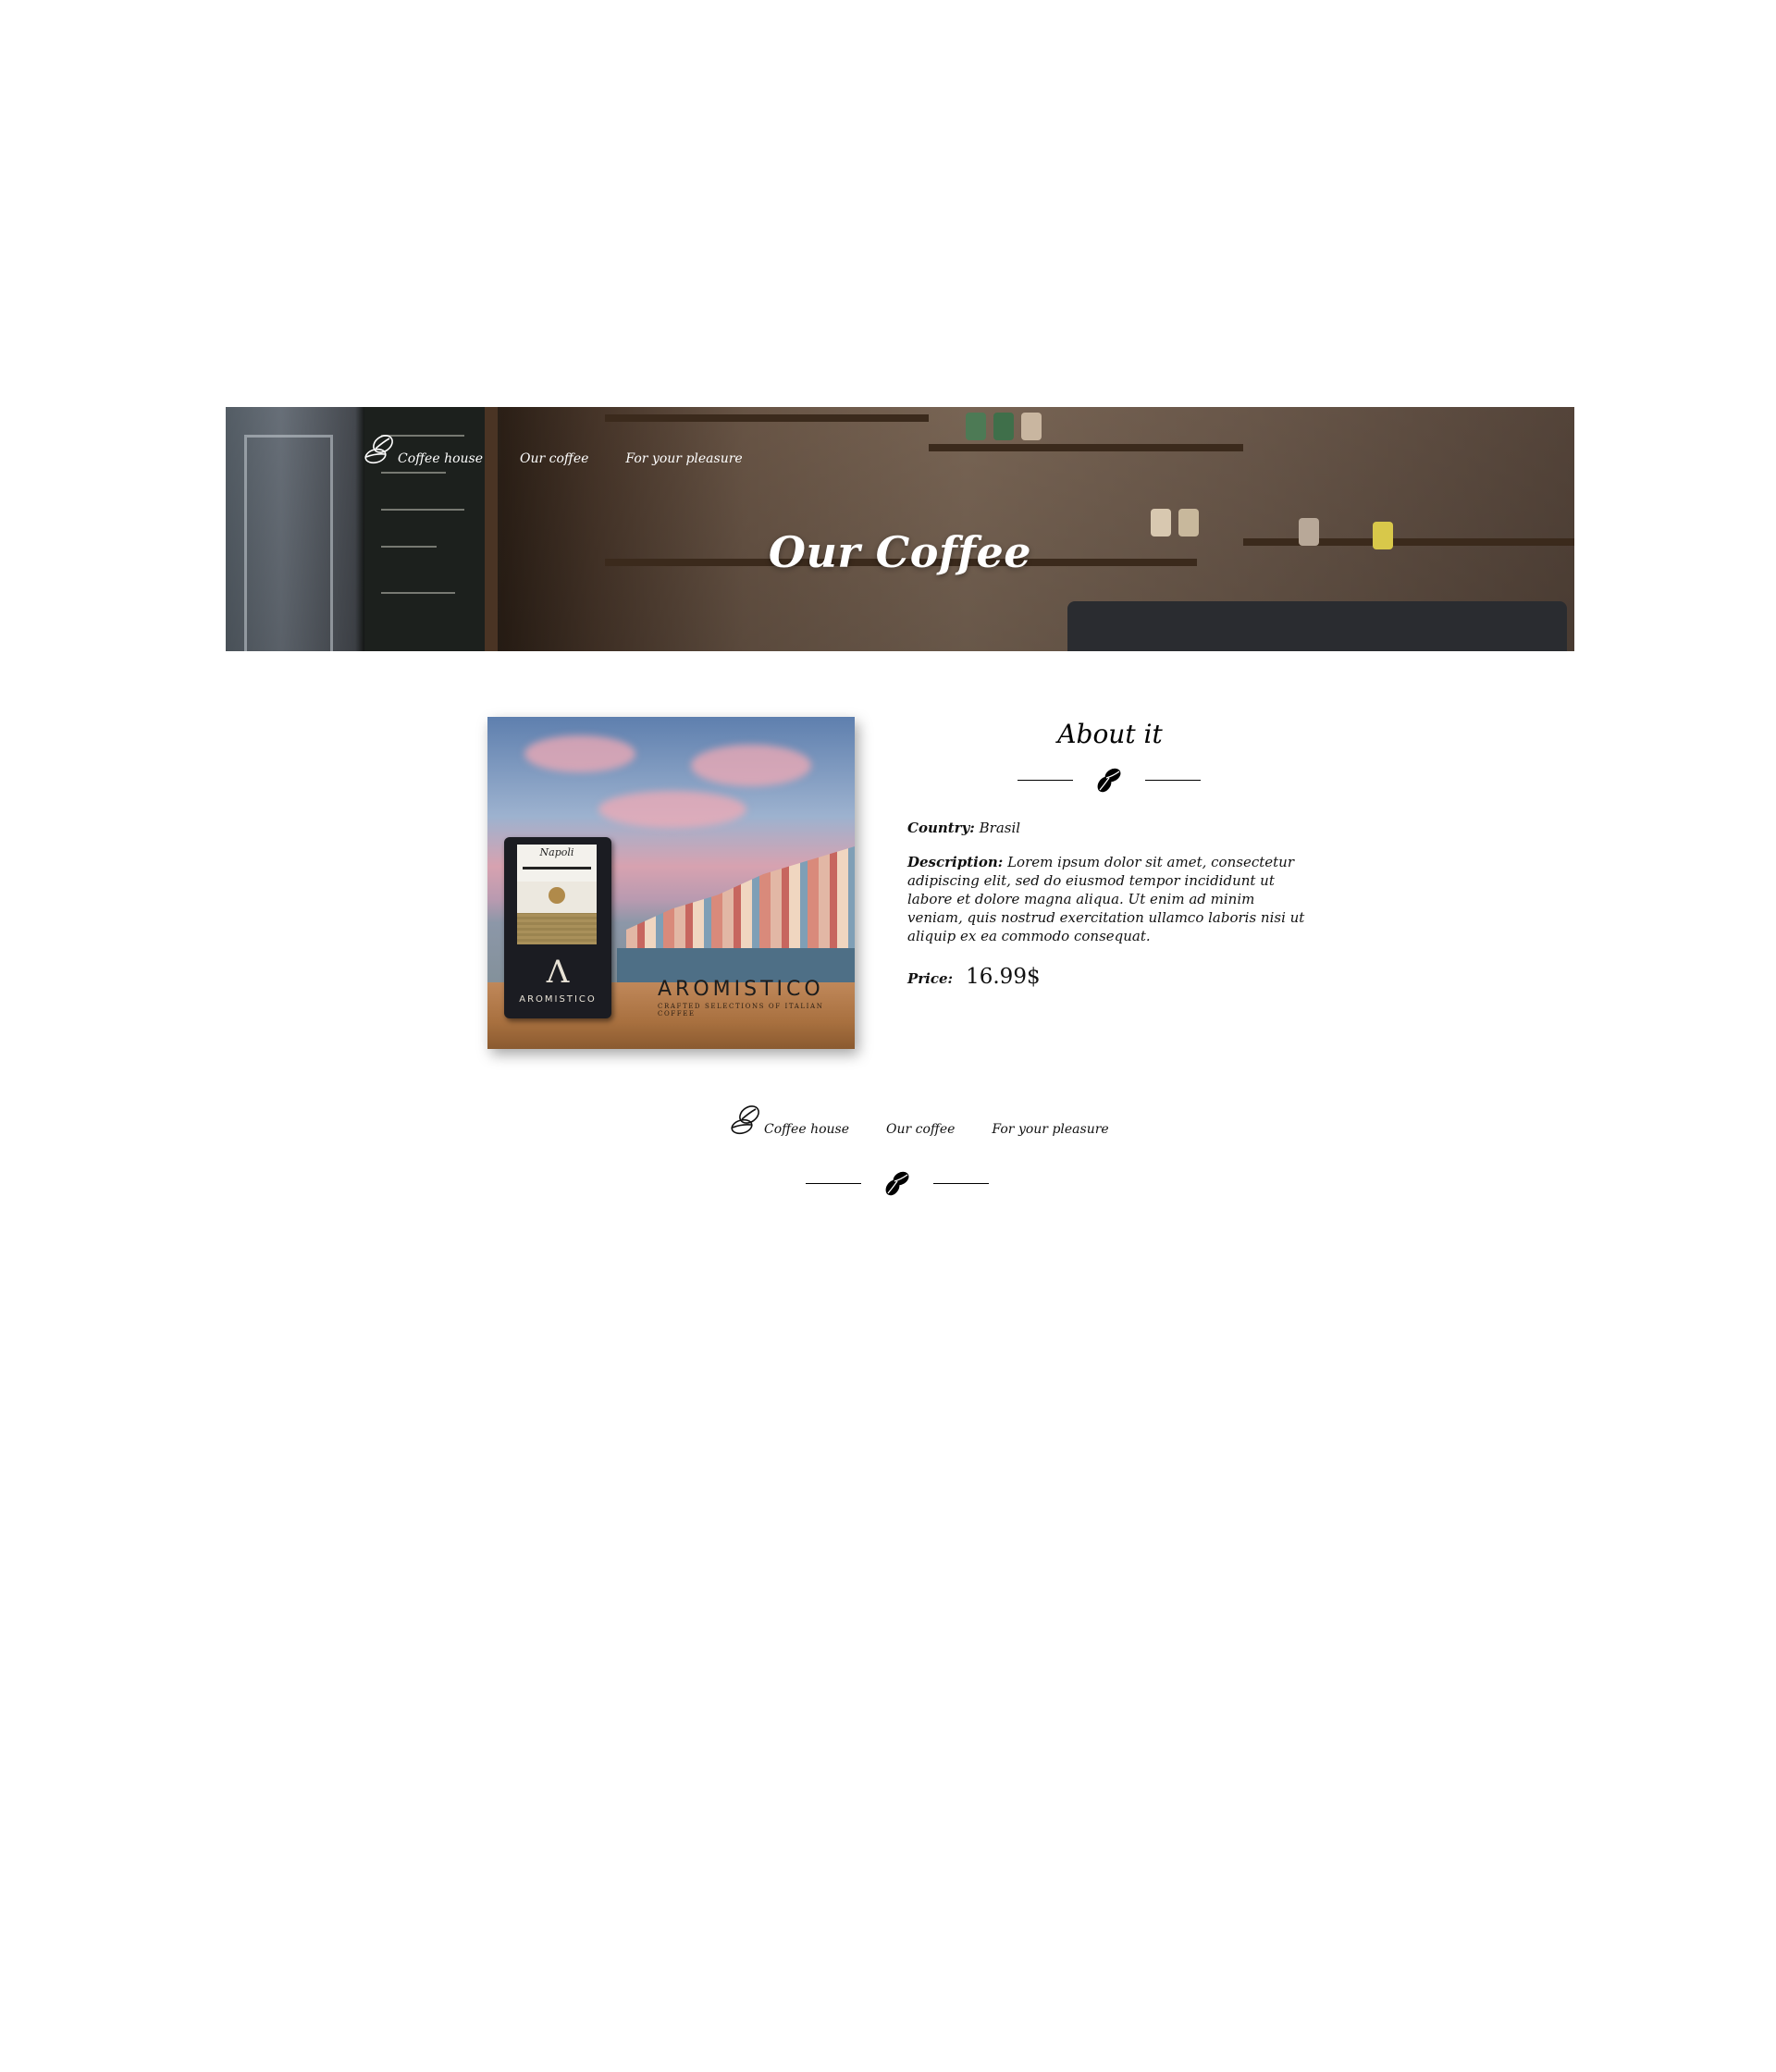 This screenshot has height=2072, width=1776. What do you see at coordinates (1004, 977) in the screenshot?
I see `price-value: 16.99$` at bounding box center [1004, 977].